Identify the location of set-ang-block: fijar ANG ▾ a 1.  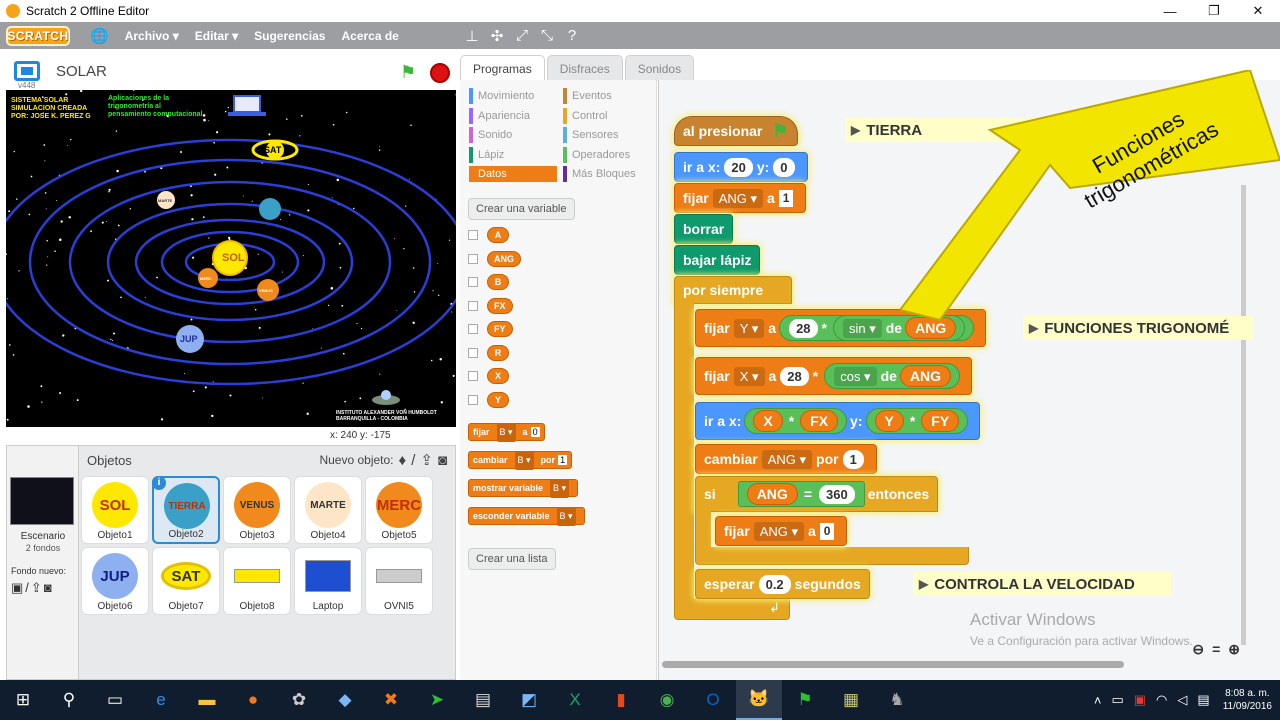
(740, 198).